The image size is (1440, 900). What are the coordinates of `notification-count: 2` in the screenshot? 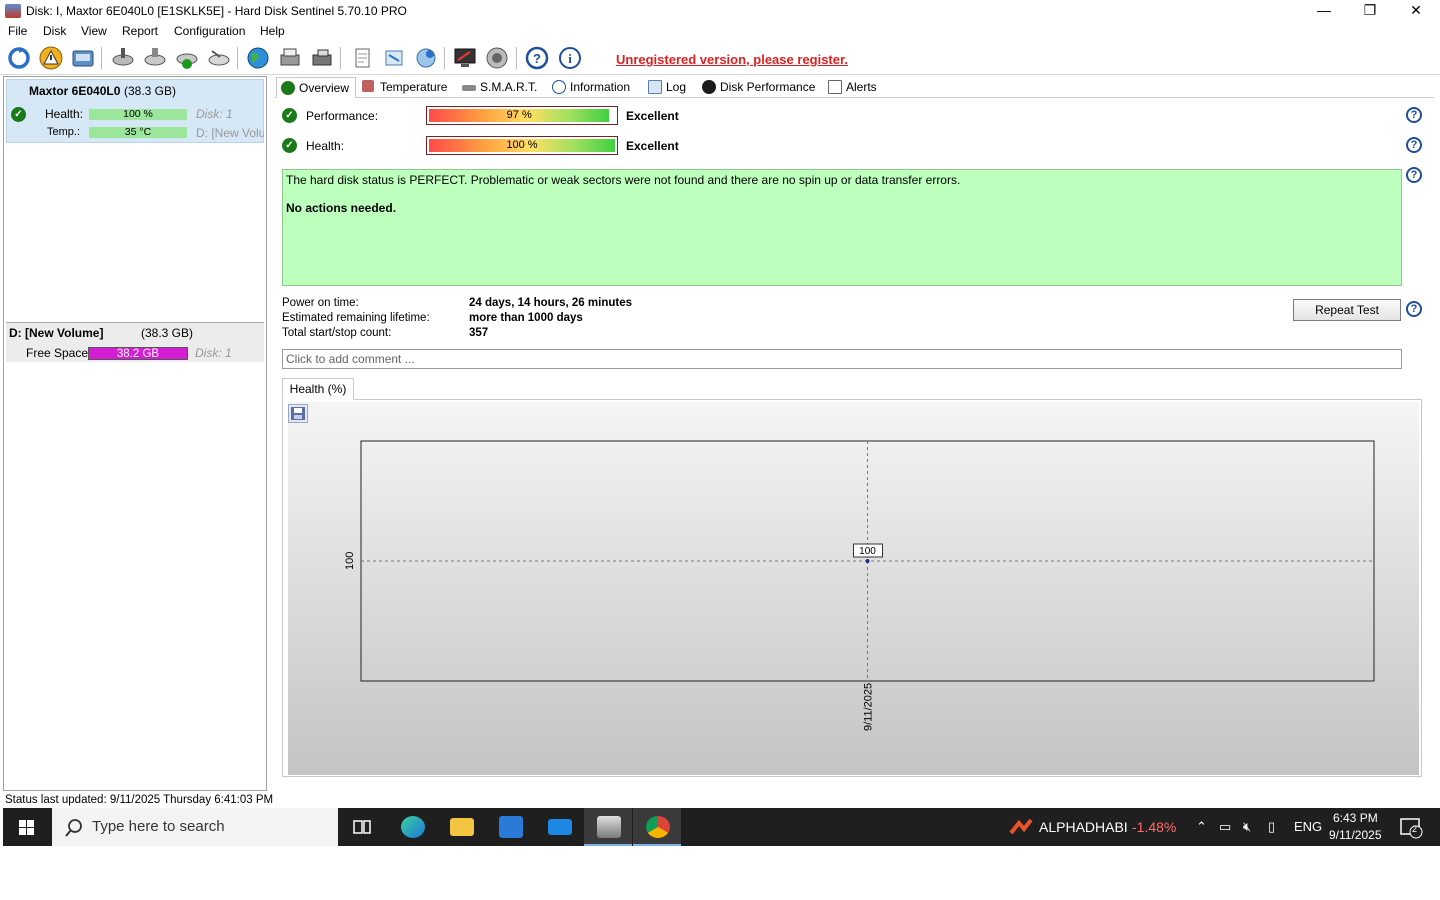 It's located at (1415, 829).